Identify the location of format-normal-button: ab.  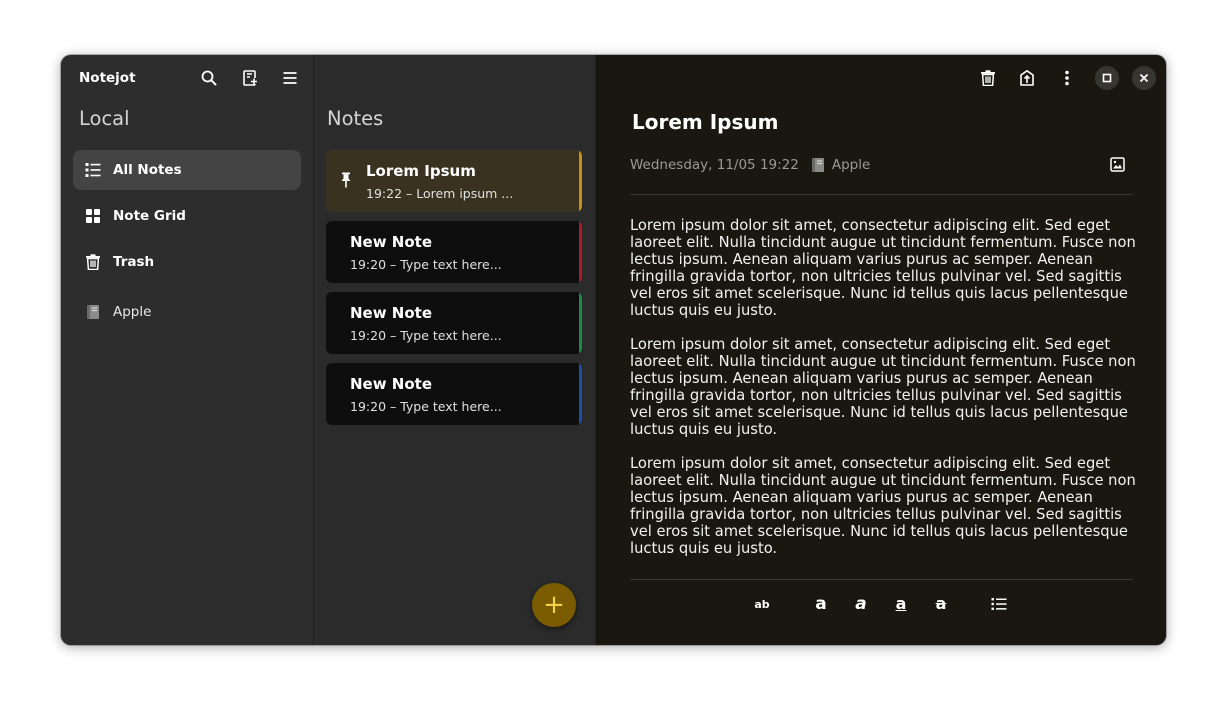
(762, 604).